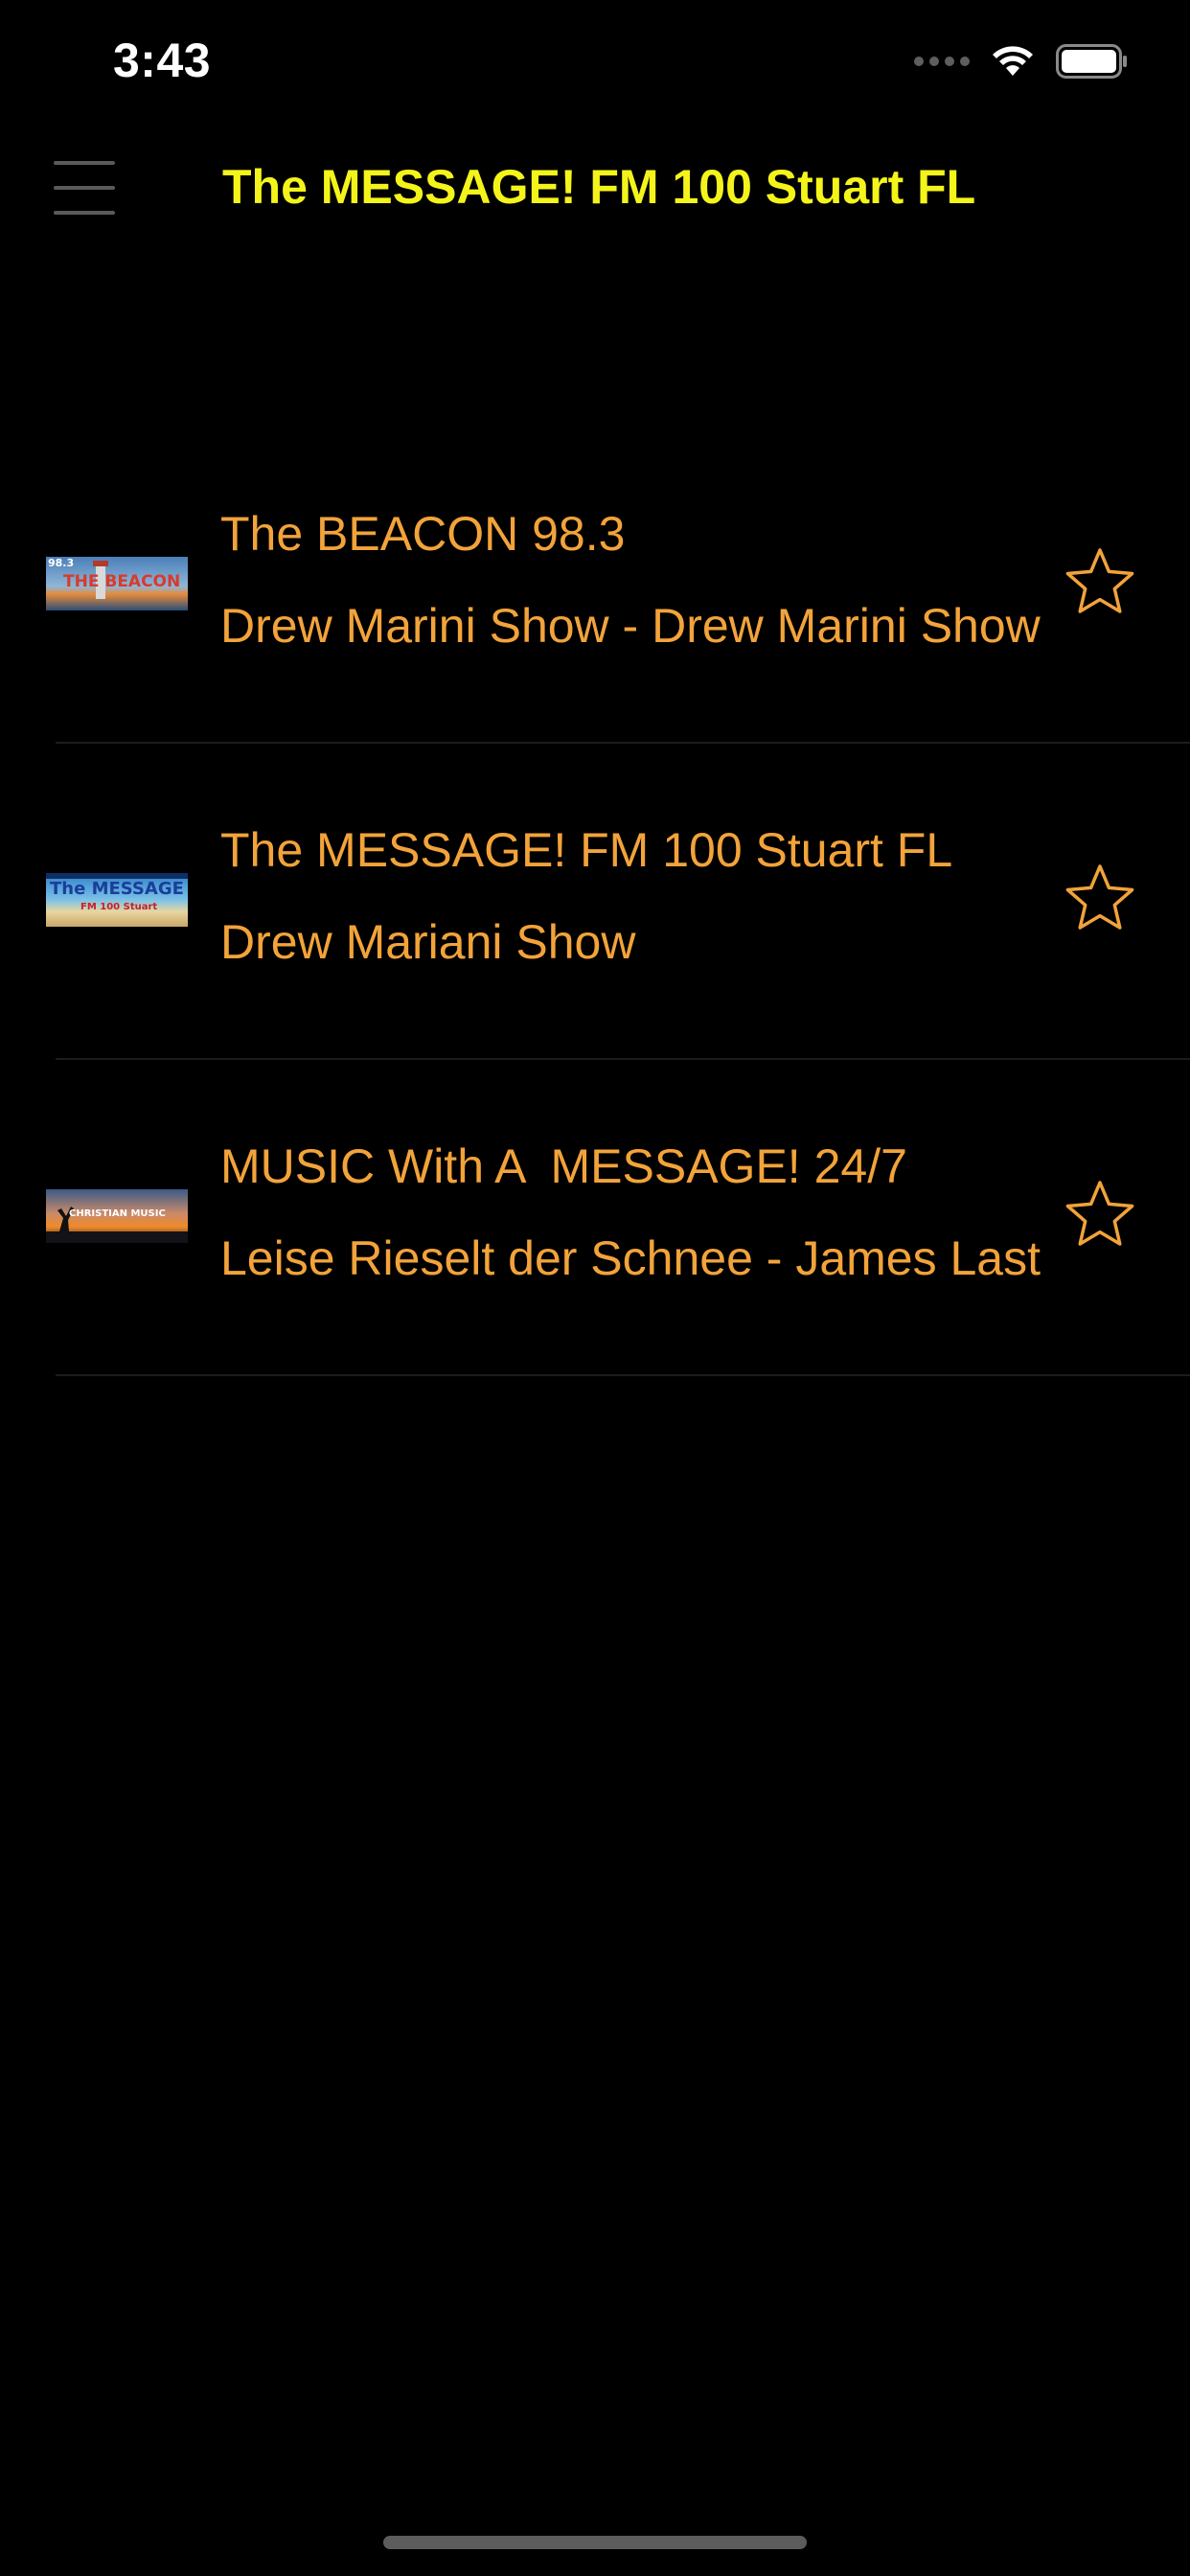 The height and width of the screenshot is (2576, 1190). I want to click on logo-badge: FM 100 Stuart, so click(119, 907).